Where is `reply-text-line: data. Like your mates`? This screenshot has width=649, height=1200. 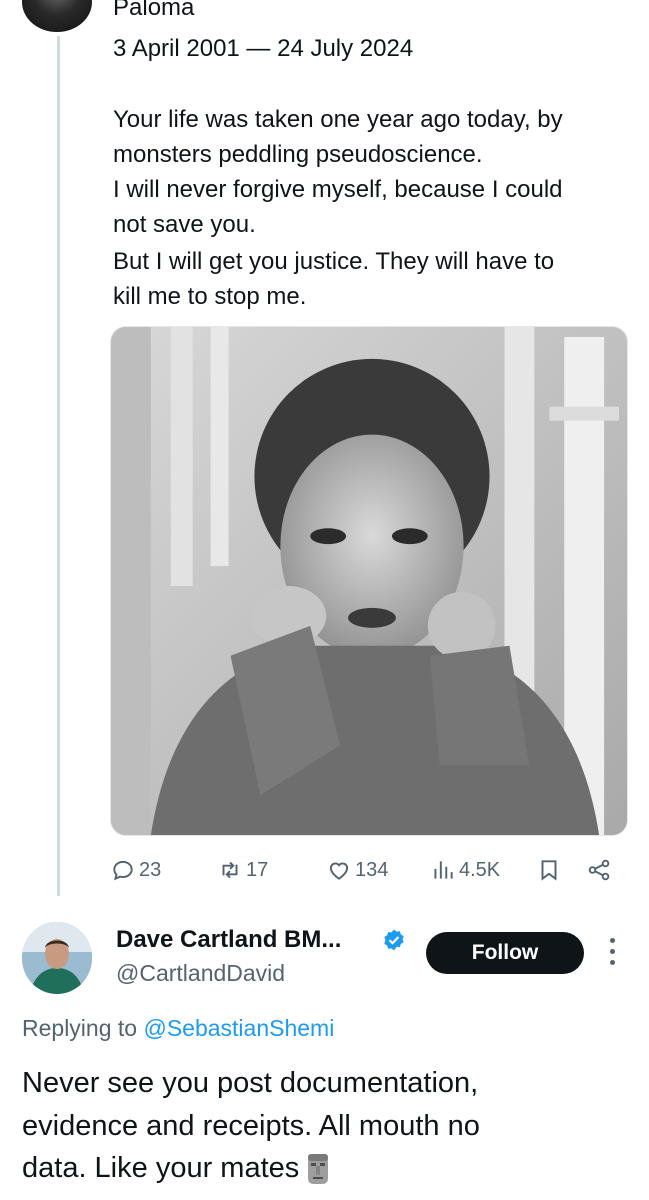
reply-text-line: data. Like your mates is located at coordinates (161, 1168).